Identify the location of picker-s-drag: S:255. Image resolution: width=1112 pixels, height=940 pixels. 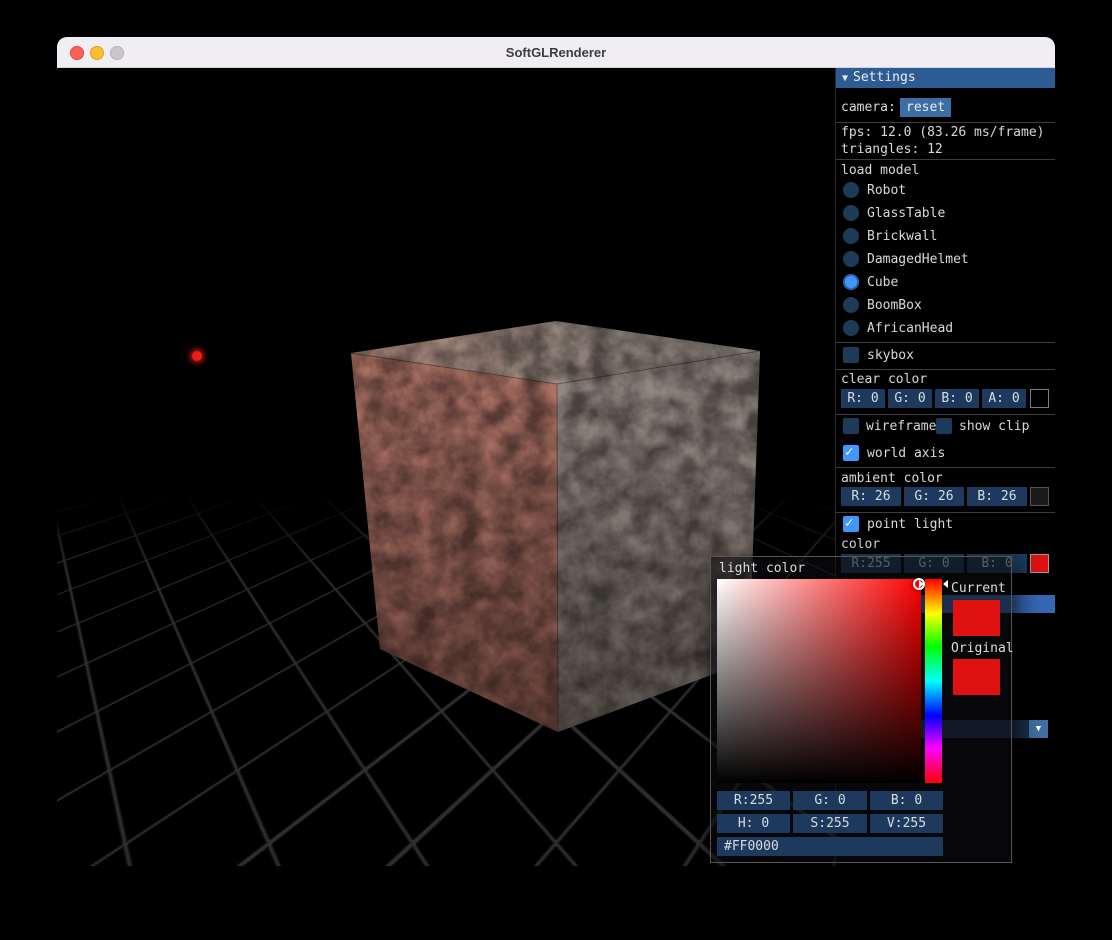
(830, 823).